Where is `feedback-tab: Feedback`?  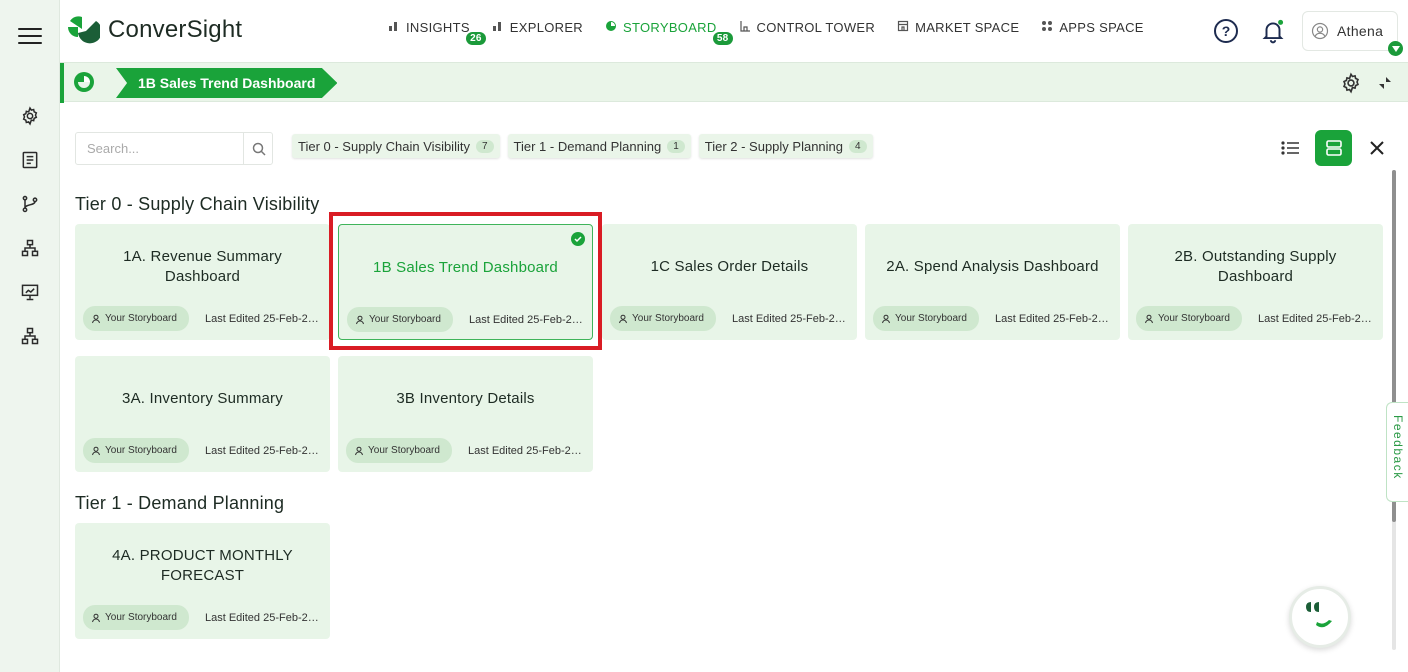
feedback-tab: Feedback is located at coordinates (1397, 452).